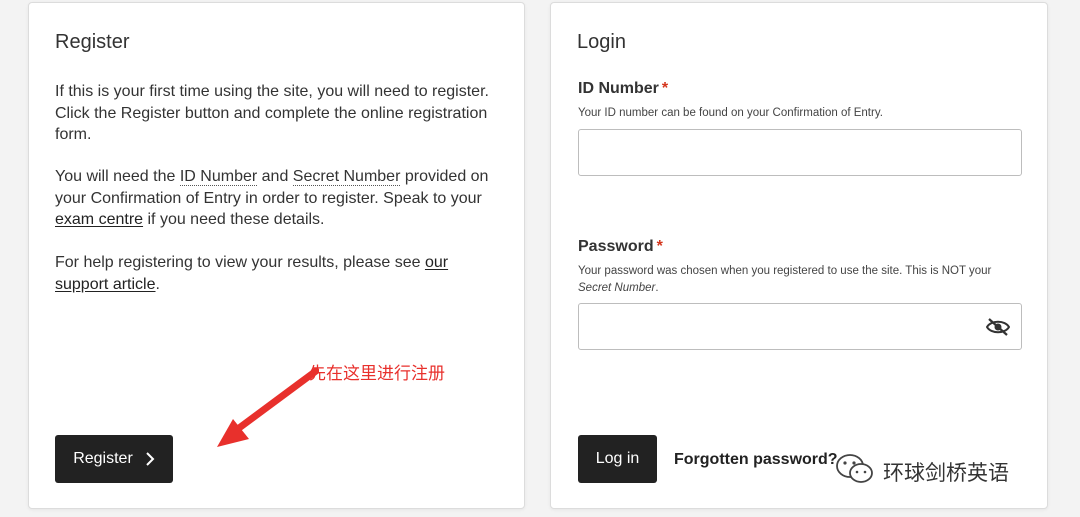 The image size is (1080, 517). Describe the element at coordinates (150, 459) in the screenshot. I see `chevron-right-icon` at that location.